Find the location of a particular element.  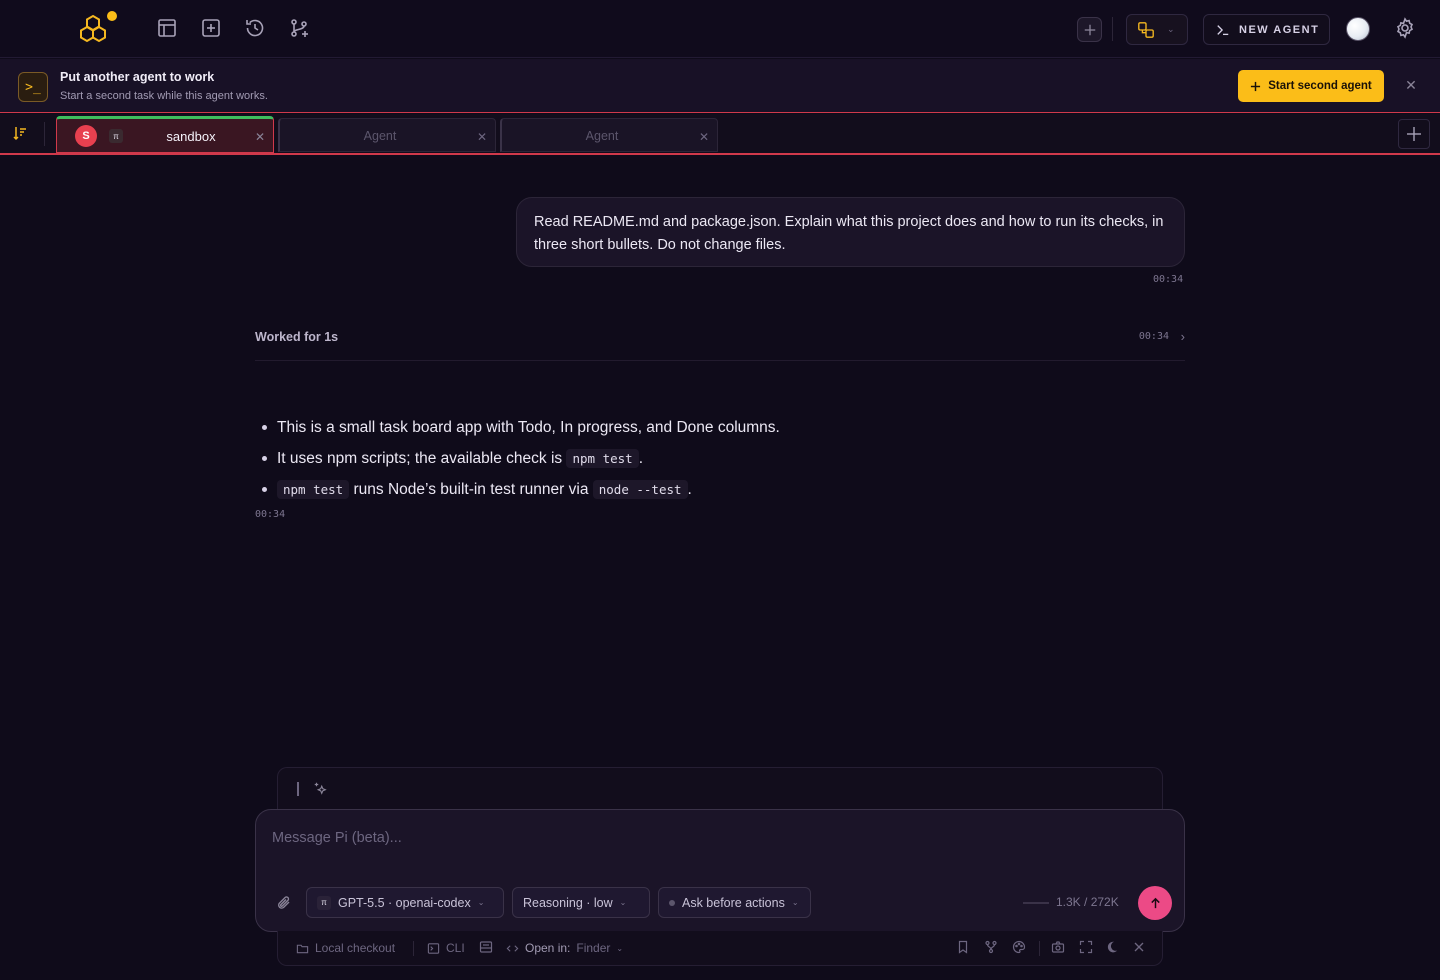

moon-icon is located at coordinates (1112, 947).